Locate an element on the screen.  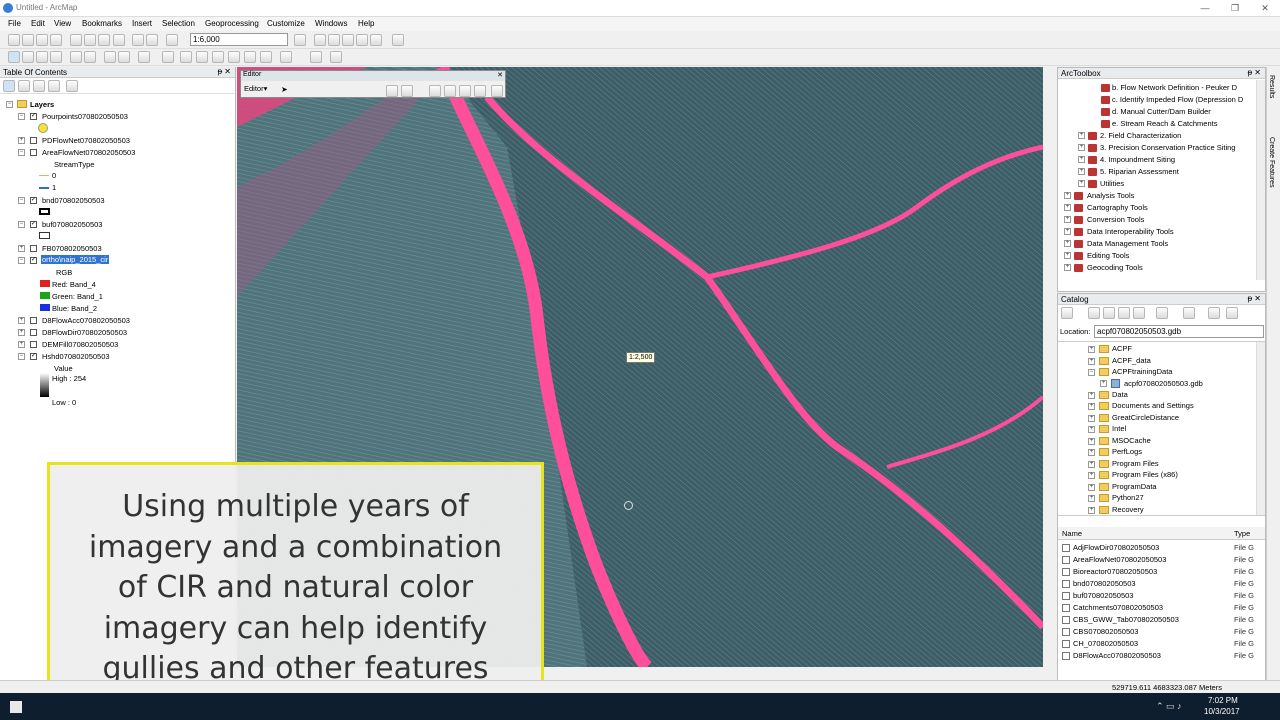
toolbox-item: Cartography Tools is located at coordinates (1117, 207).